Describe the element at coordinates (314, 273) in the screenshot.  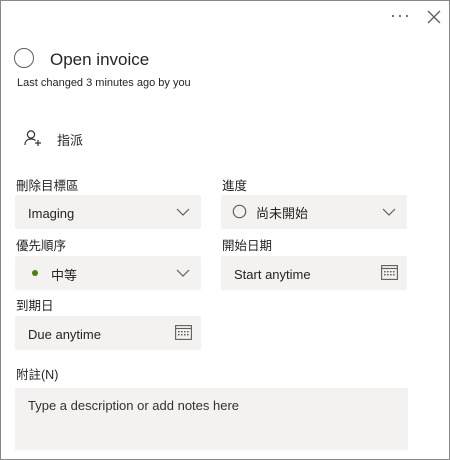
I see `start-date-picker: Start anytime` at that location.